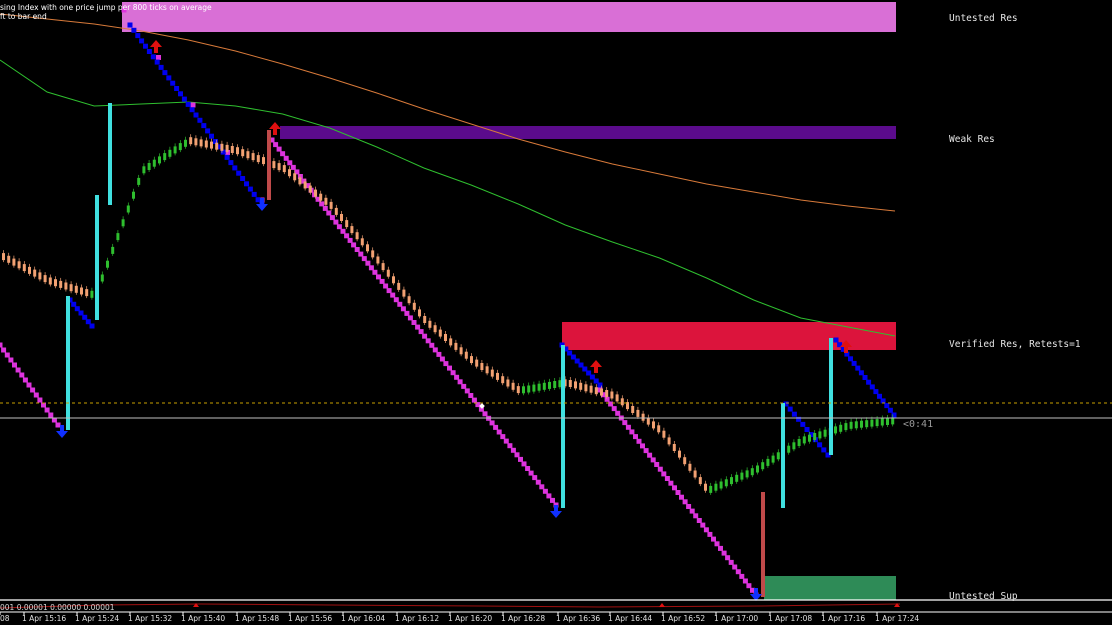 The width and height of the screenshot is (1112, 625). What do you see at coordinates (150, 618) in the screenshot?
I see `x-tick-label: 1 Apr 15:32` at bounding box center [150, 618].